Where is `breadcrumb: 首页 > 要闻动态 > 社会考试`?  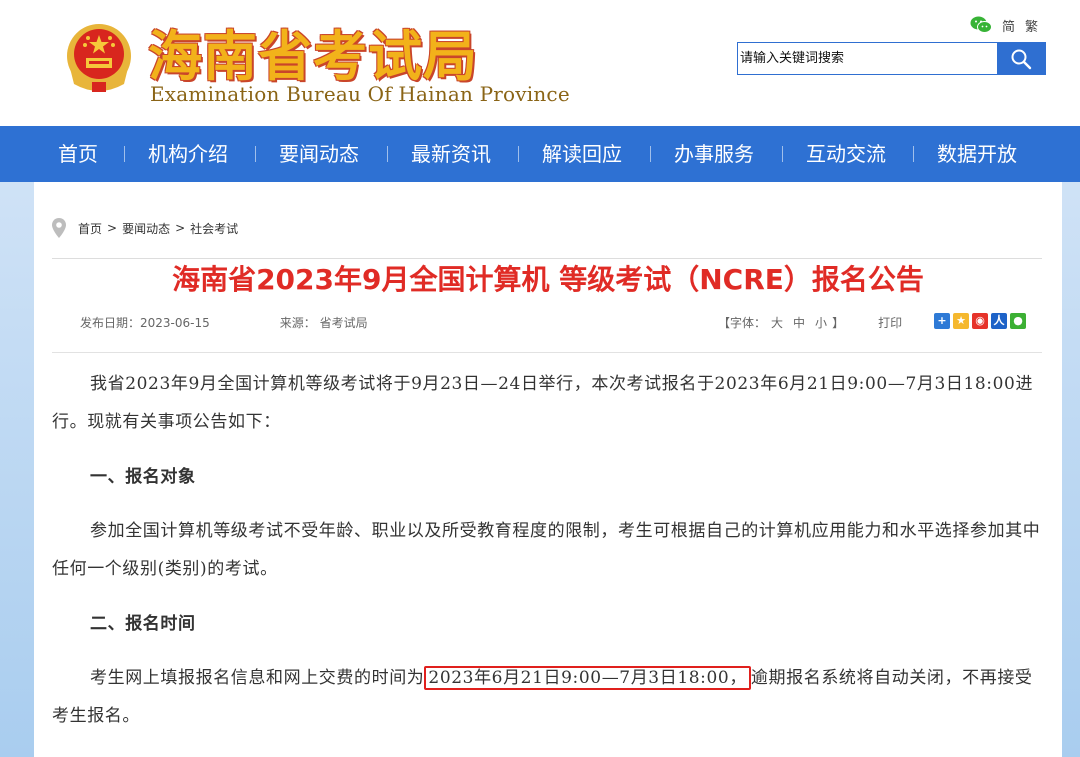
breadcrumb: 首页 > 要闻动态 > 社会考试 is located at coordinates (145, 228).